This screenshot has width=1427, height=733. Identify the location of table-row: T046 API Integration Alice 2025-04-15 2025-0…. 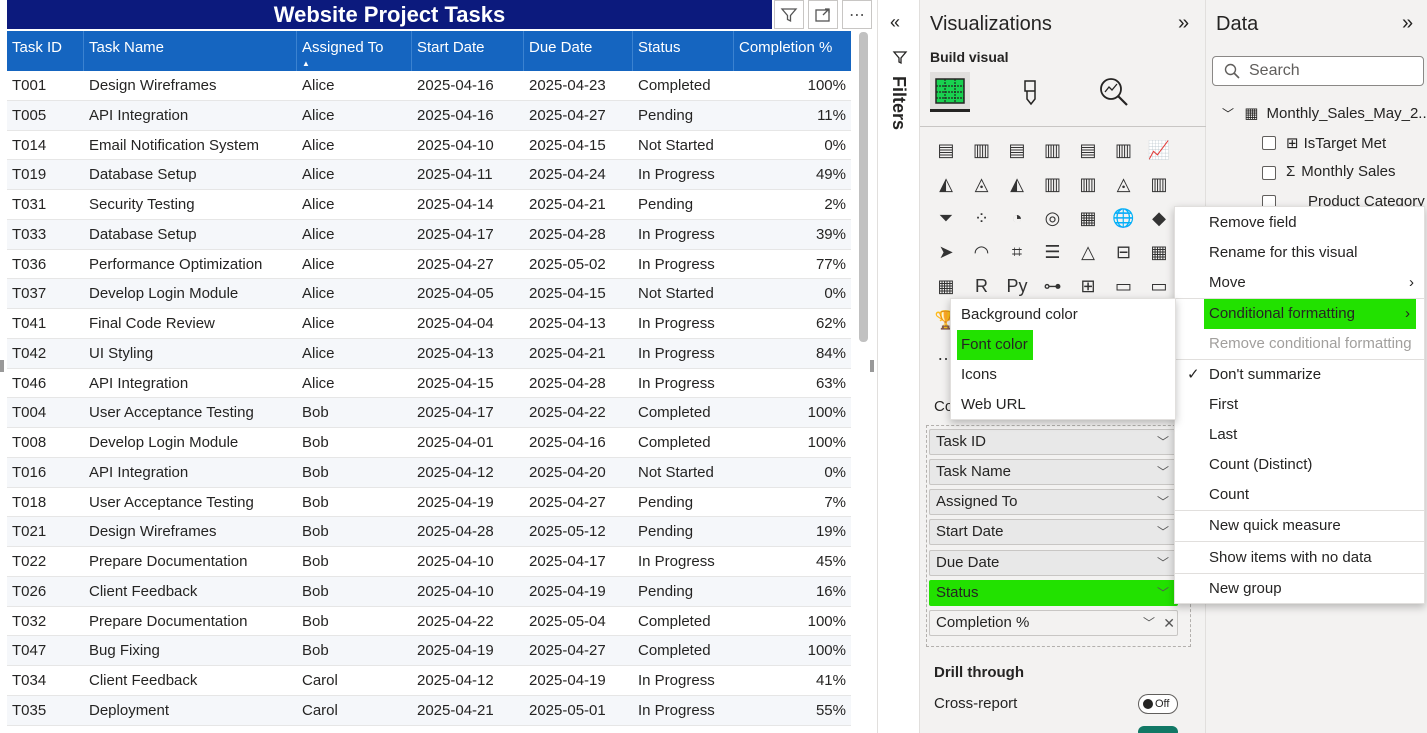
(429, 384).